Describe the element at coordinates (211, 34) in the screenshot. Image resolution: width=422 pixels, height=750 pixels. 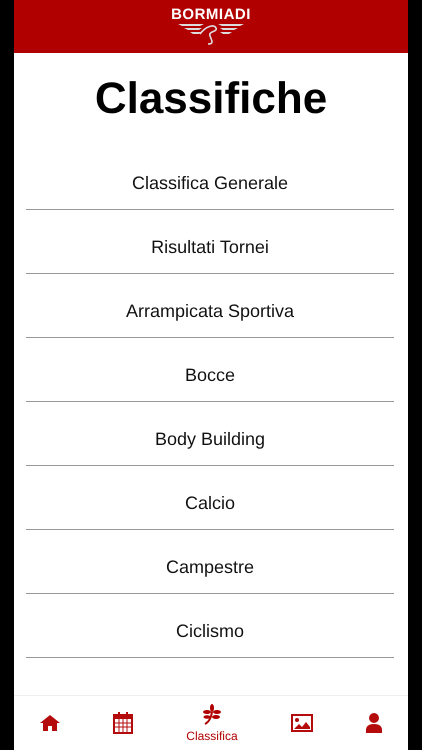
I see `wings-logo-icon` at that location.